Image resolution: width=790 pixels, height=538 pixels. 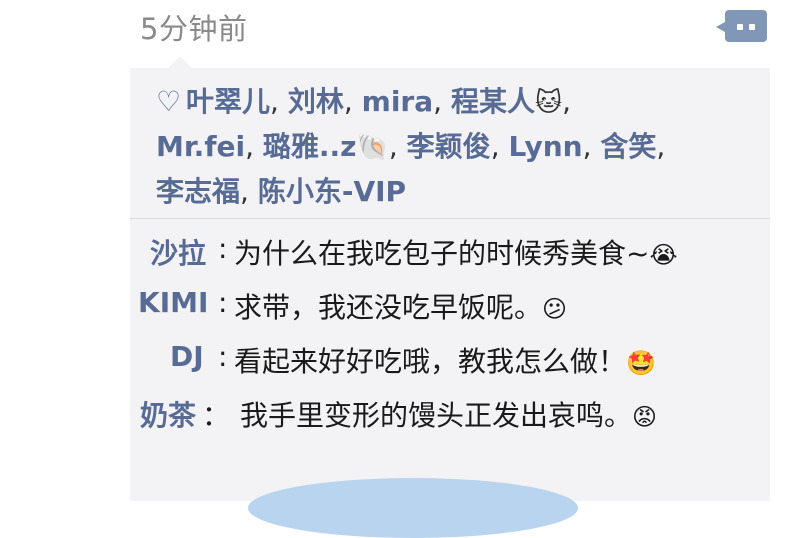 I want to click on like-user: 李颖俊, so click(x=449, y=146).